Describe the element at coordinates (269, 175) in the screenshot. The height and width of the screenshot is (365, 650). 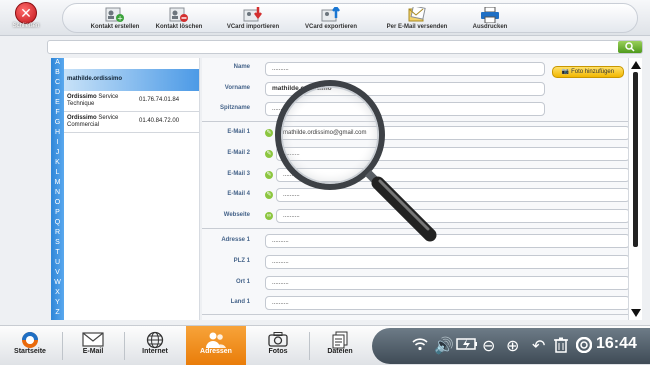
I see `email3-edit-icon: ✎` at that location.